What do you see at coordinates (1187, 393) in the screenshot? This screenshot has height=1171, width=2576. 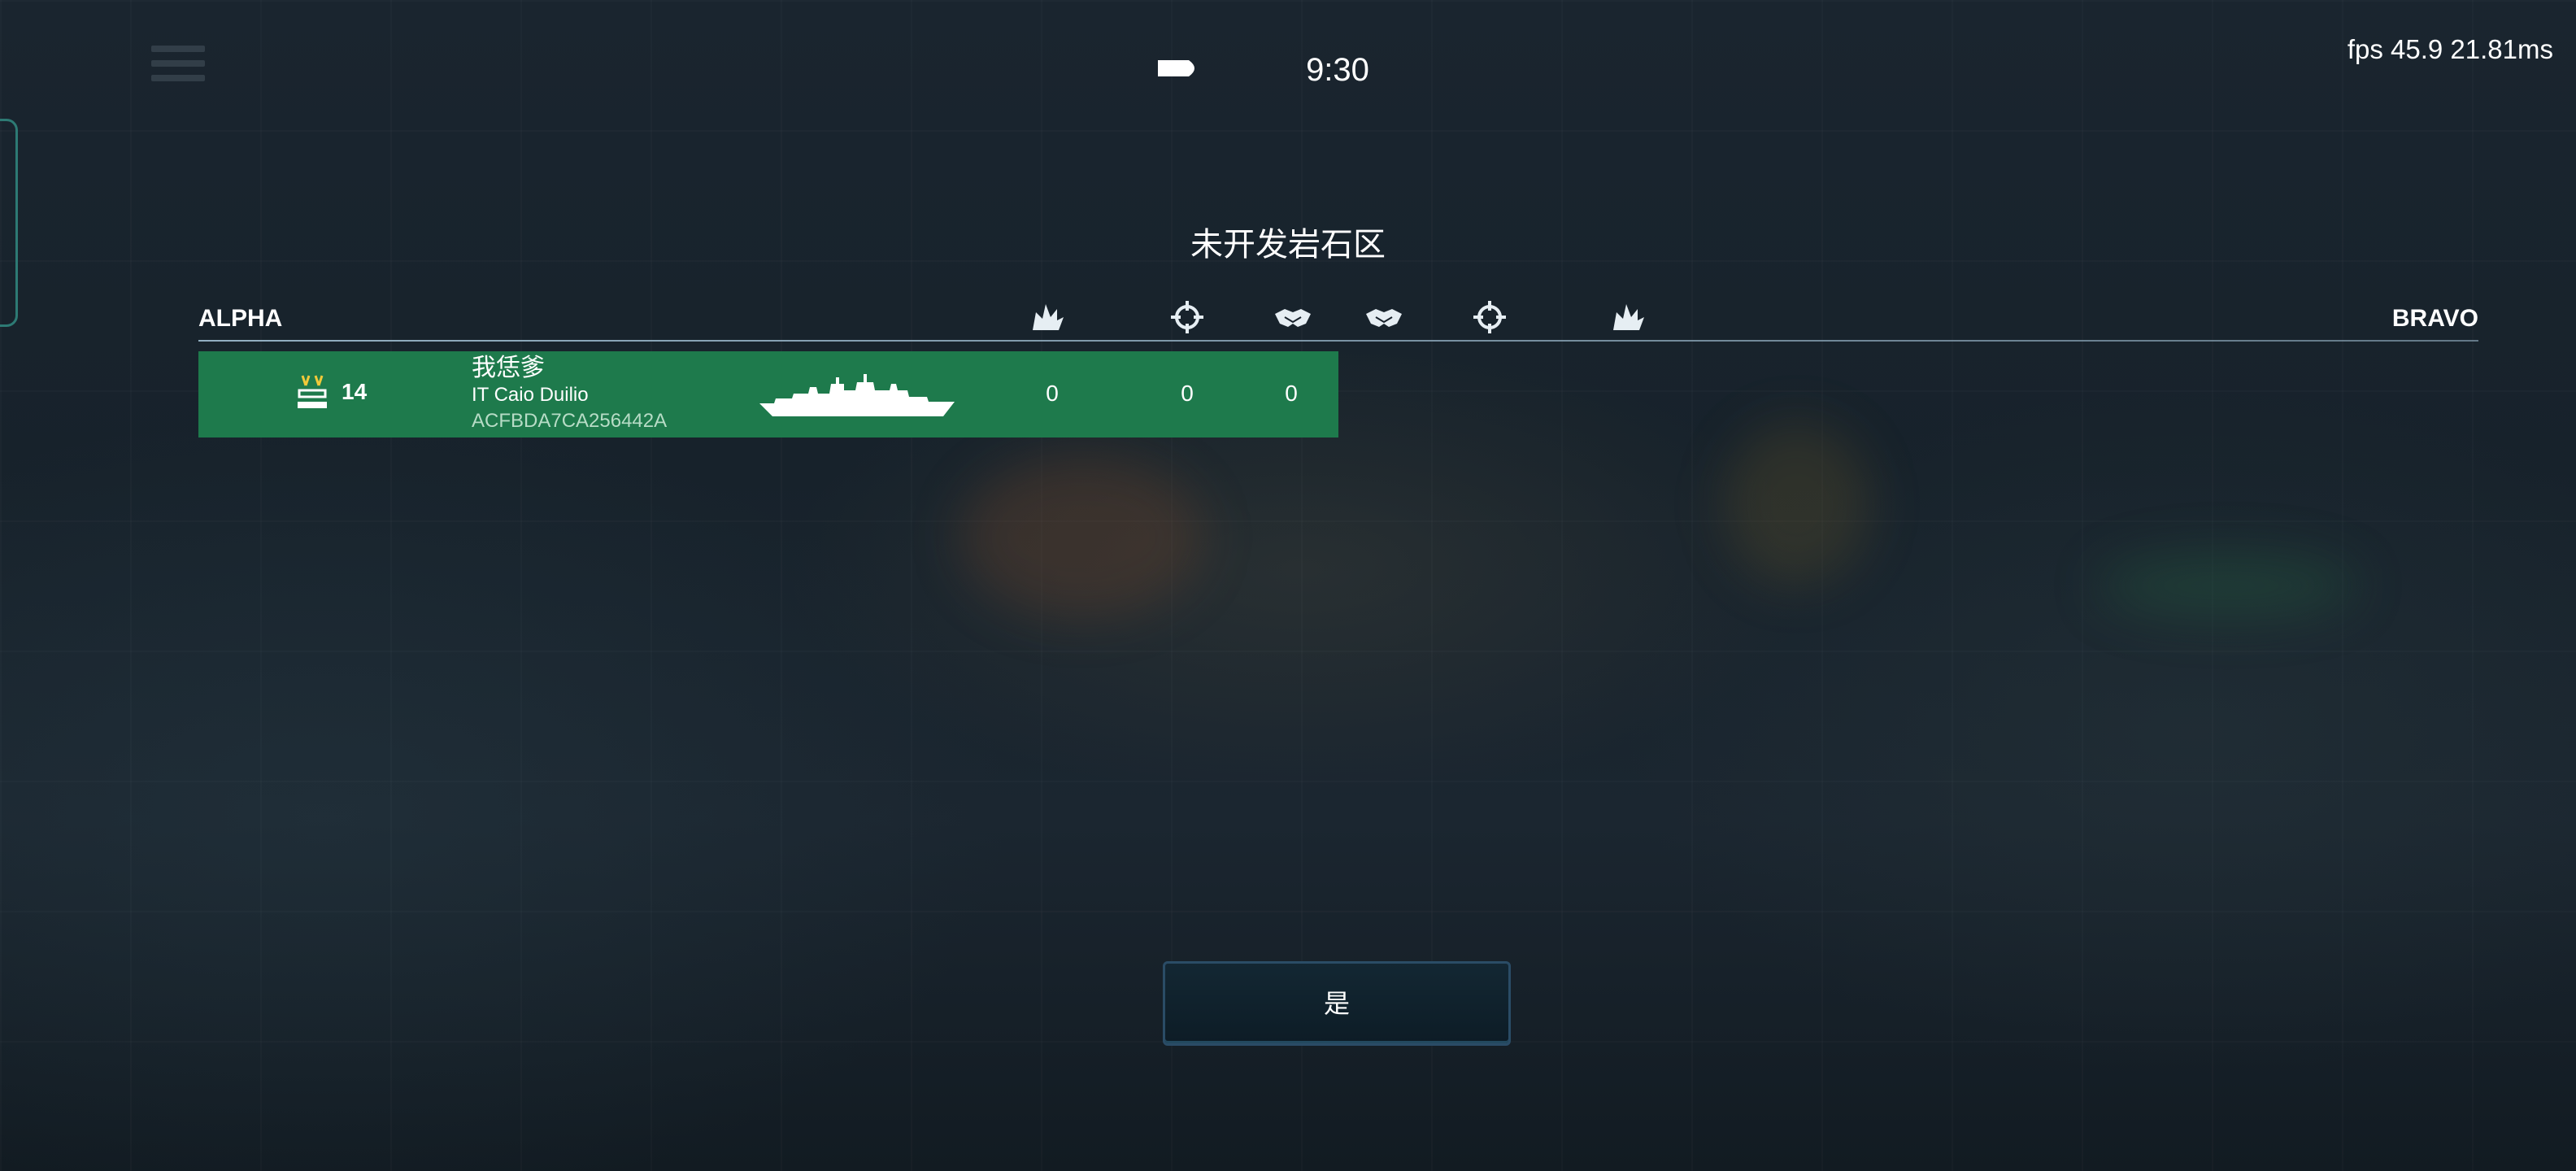 I see `kills-value: 0` at bounding box center [1187, 393].